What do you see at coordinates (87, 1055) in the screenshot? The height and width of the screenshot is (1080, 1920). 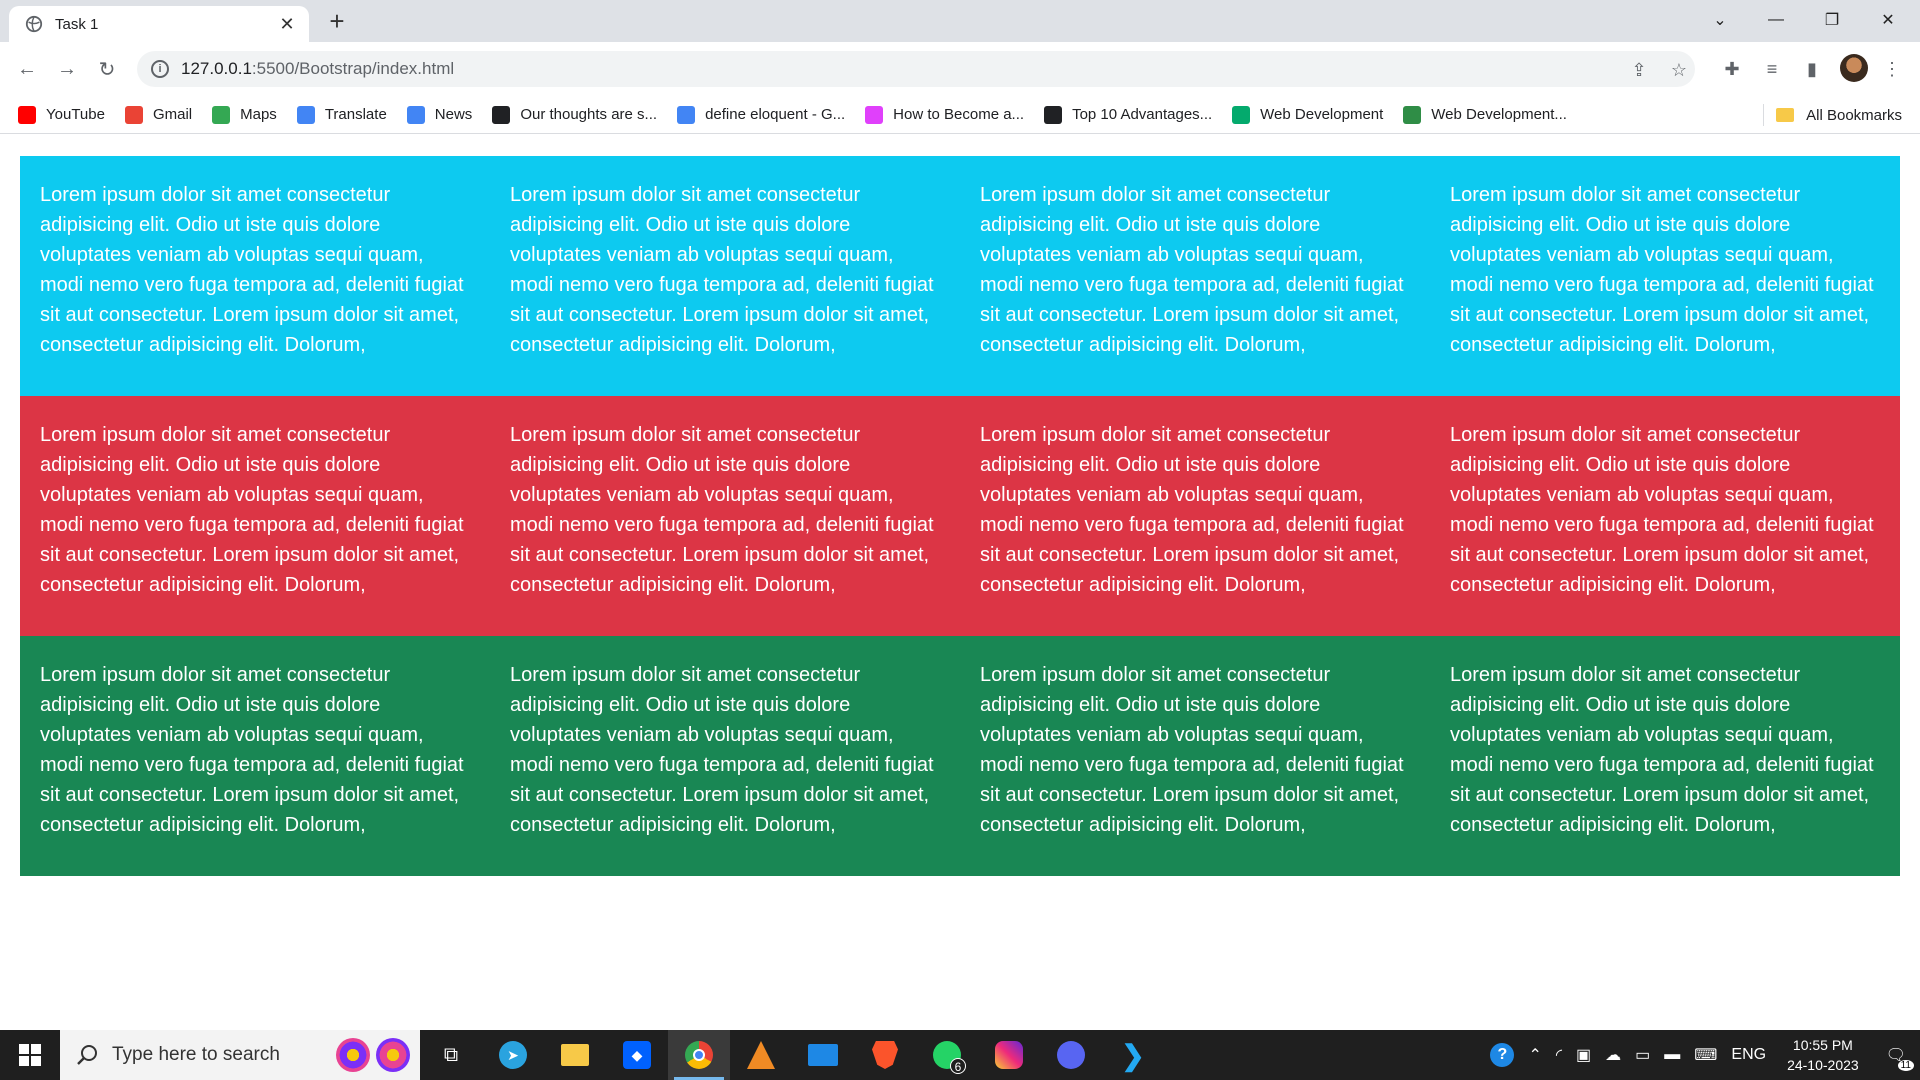 I see `search-icon` at bounding box center [87, 1055].